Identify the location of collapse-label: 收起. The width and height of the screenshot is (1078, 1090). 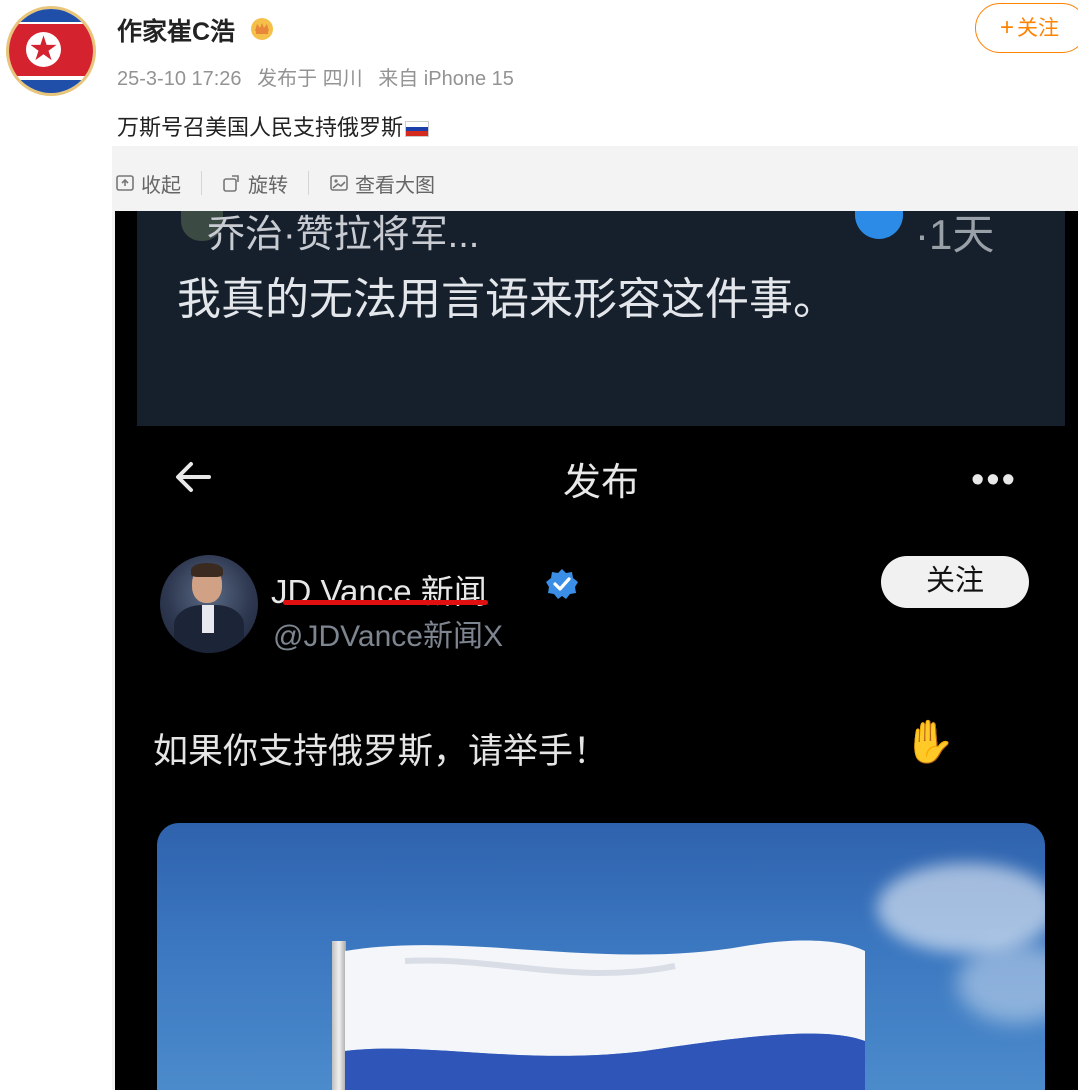
(161, 185).